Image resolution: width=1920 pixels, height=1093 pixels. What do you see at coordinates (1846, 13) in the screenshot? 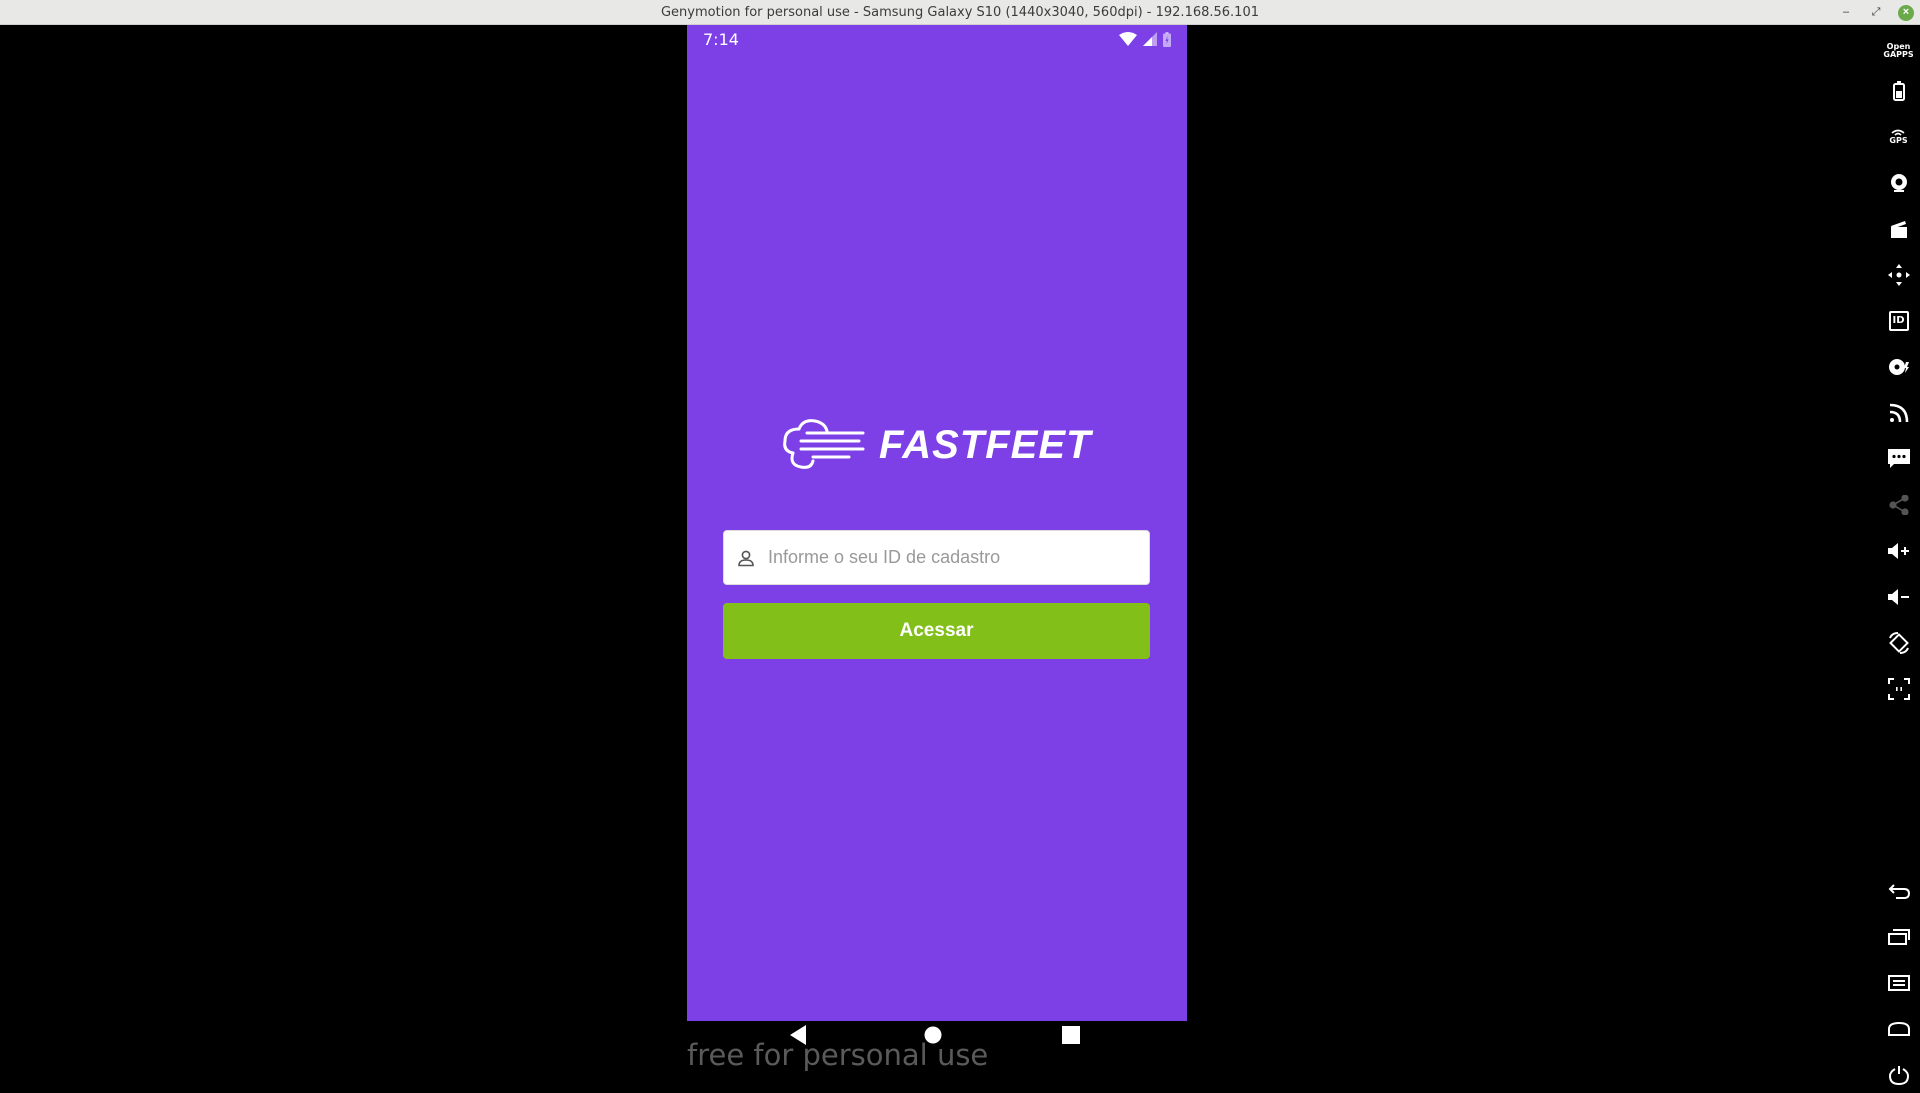
I see `minimize-button: –` at bounding box center [1846, 13].